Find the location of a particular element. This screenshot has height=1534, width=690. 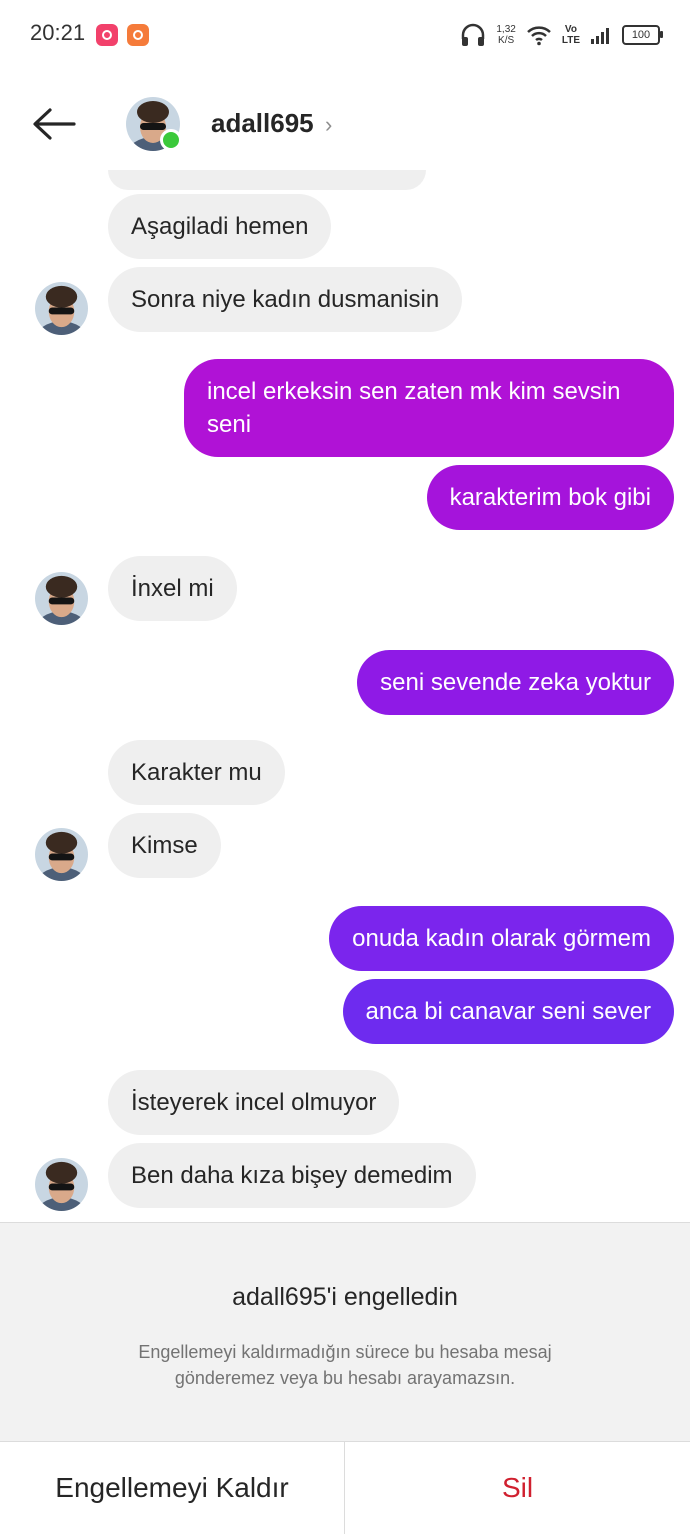

message-text: Karakter mu is located at coordinates (196, 772).